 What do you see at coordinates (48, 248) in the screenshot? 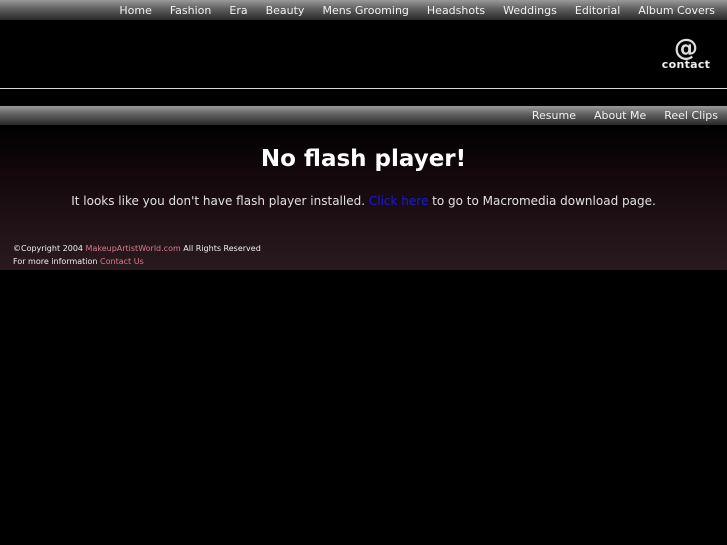
I see `copyright-prefix: ©Copyright 2004` at bounding box center [48, 248].